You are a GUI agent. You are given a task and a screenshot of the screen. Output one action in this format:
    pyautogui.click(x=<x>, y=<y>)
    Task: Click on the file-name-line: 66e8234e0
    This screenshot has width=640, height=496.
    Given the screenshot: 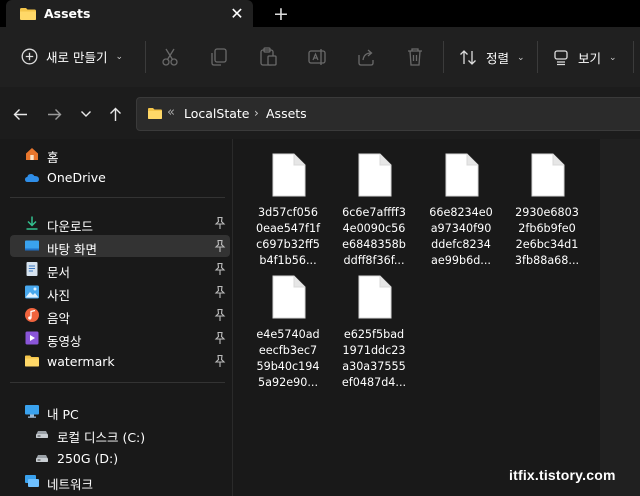 What is the action you would take?
    pyautogui.click(x=461, y=212)
    